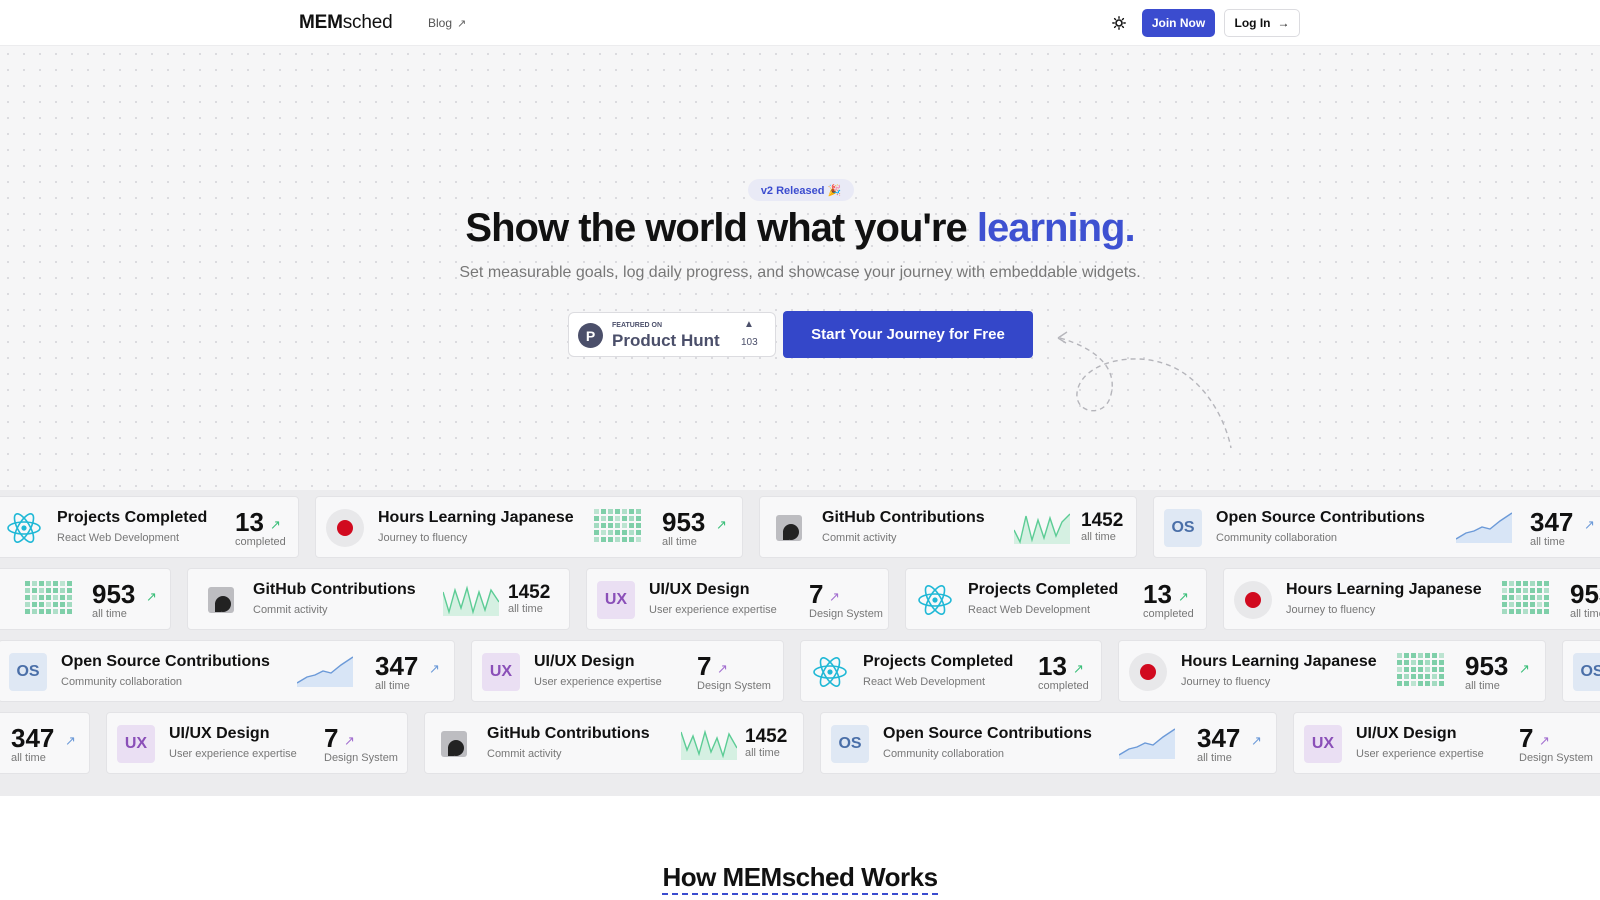 The image size is (1600, 900). I want to click on how-it-works-section: How MEMsched Works, so click(800, 848).